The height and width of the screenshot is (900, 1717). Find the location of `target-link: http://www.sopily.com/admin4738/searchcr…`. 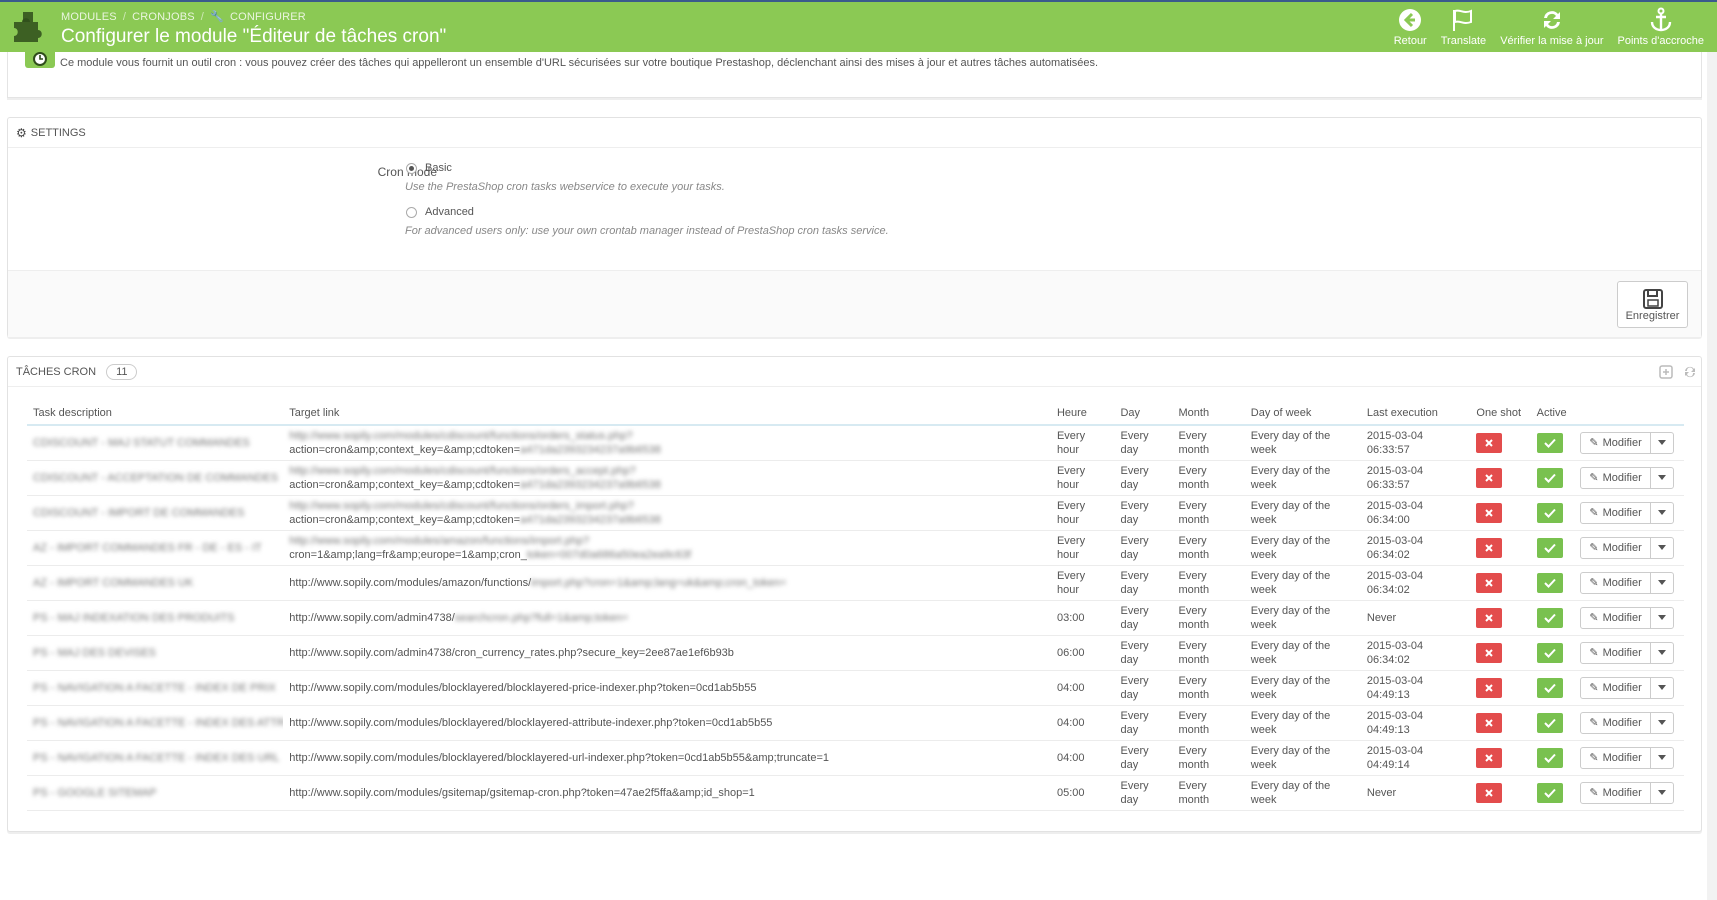

target-link: http://www.sopily.com/admin4738/searchcr… is located at coordinates (667, 618).